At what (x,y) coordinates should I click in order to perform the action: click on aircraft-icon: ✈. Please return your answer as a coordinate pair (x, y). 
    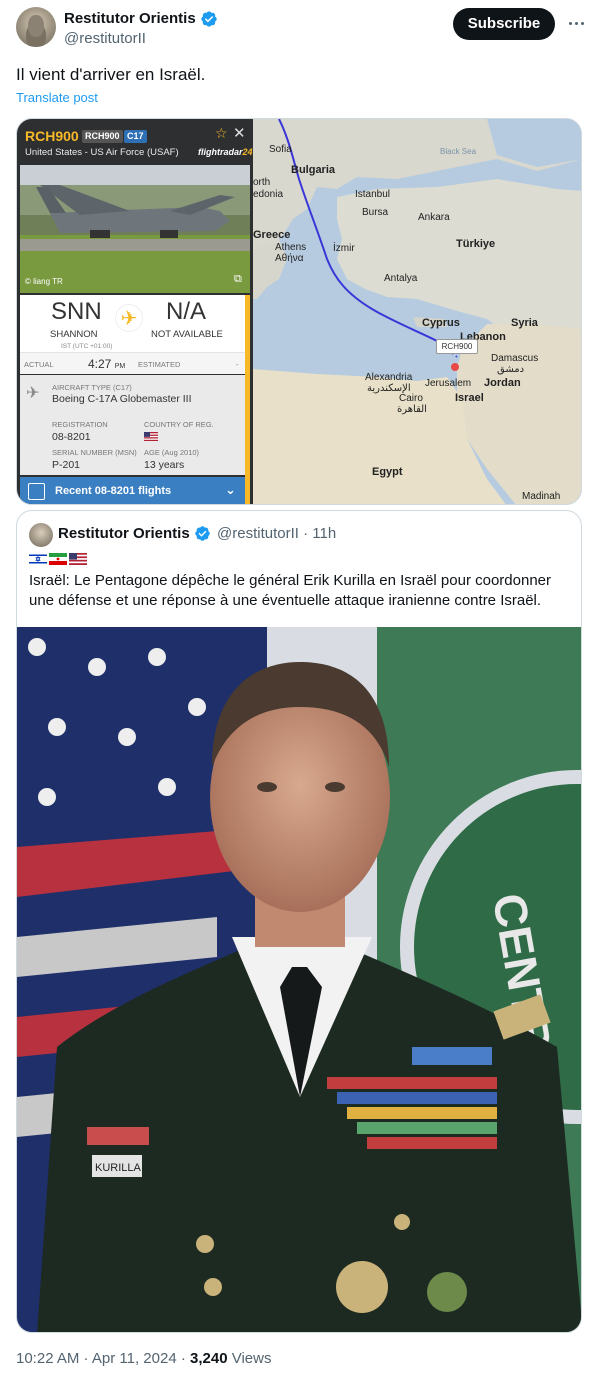
    Looking at the image, I should click on (33, 393).